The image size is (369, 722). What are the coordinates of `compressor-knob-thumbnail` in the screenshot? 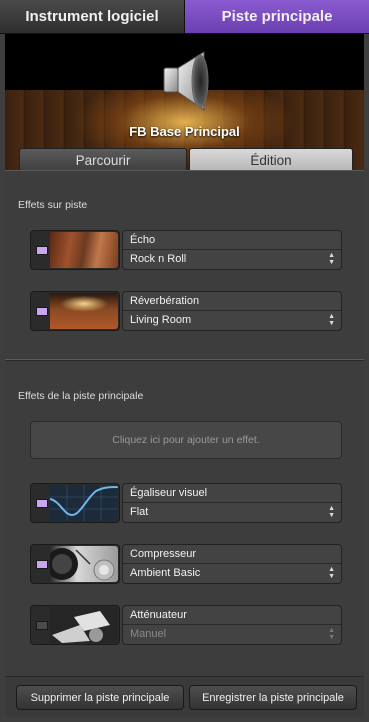 It's located at (84, 564).